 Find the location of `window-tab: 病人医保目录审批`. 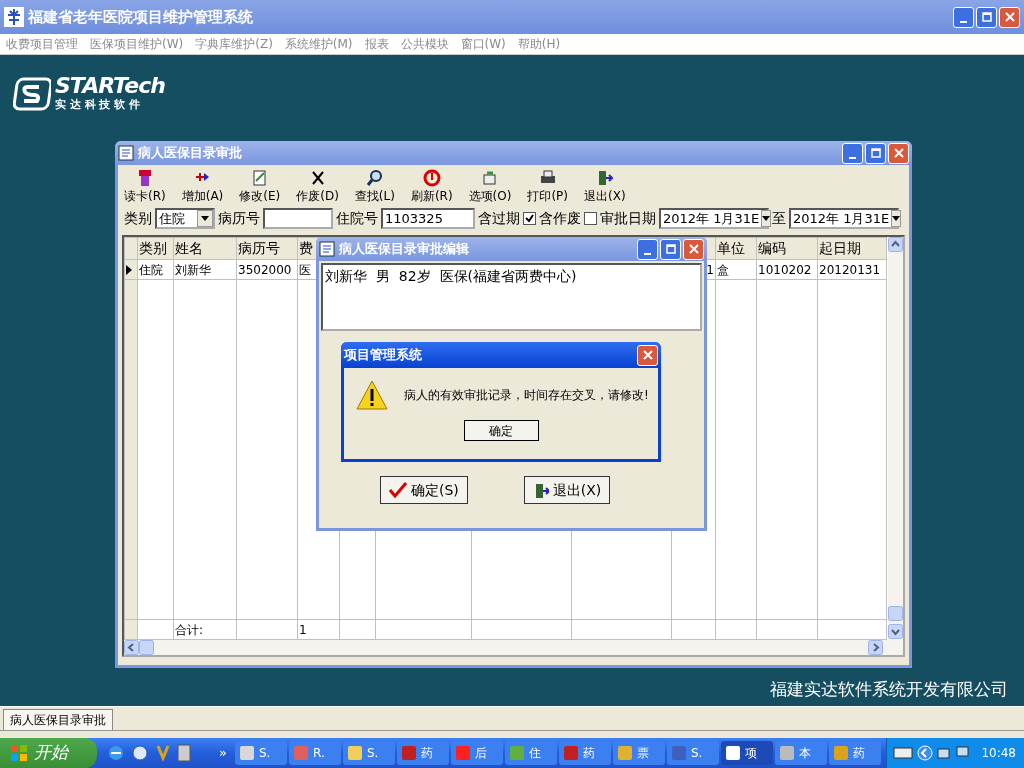

window-tab: 病人医保目录审批 is located at coordinates (58, 719).